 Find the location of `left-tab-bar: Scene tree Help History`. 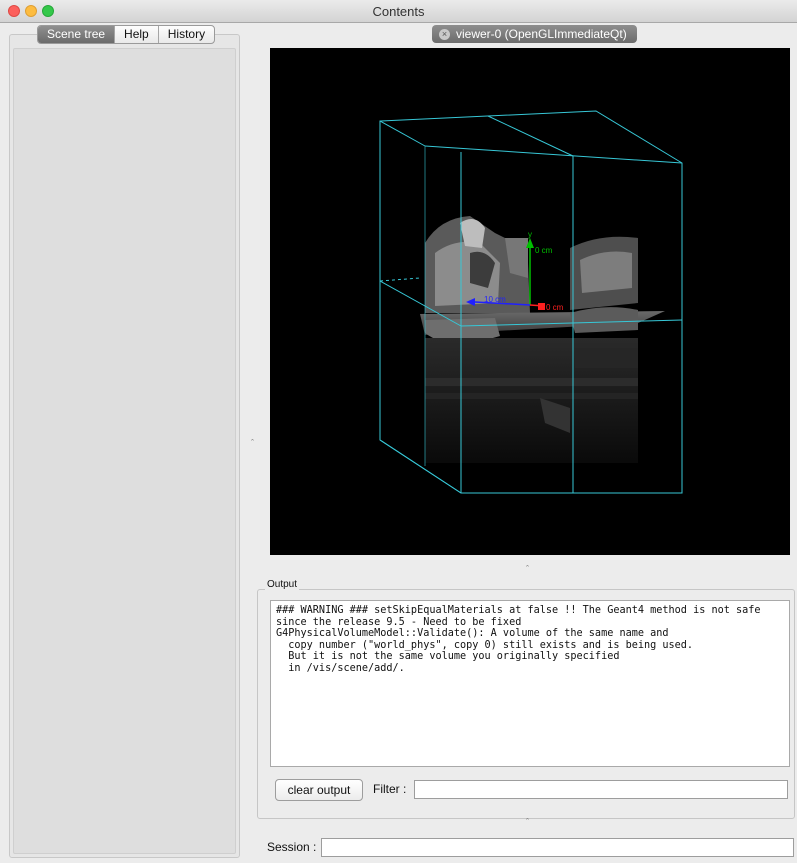

left-tab-bar: Scene tree Help History is located at coordinates (126, 34).